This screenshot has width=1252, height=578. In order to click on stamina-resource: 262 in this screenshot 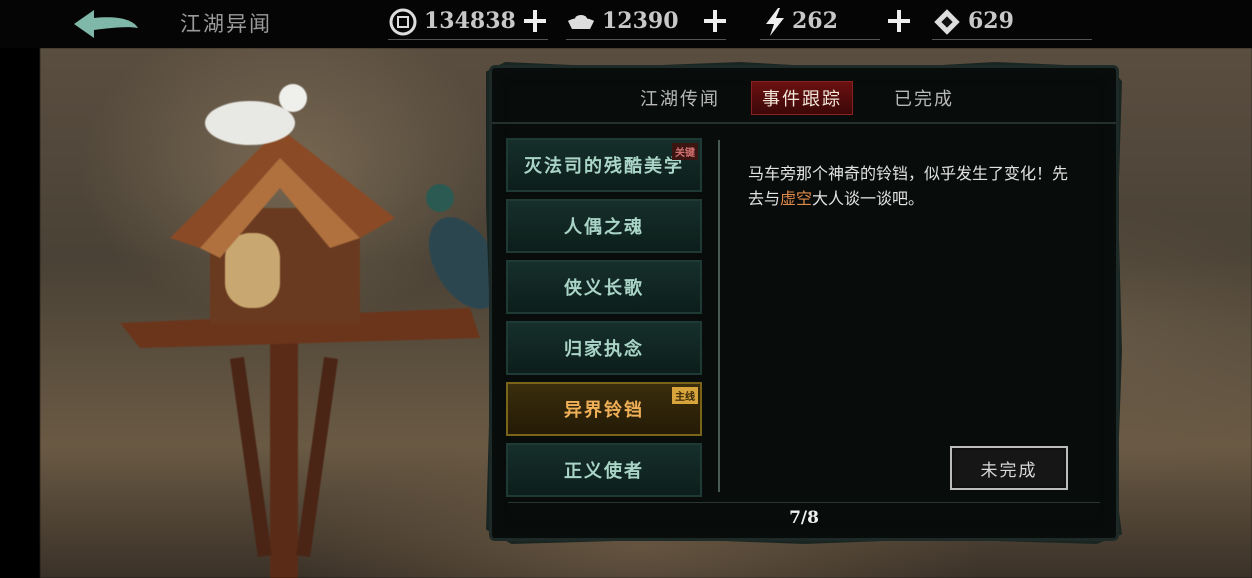, I will do `click(820, 22)`.